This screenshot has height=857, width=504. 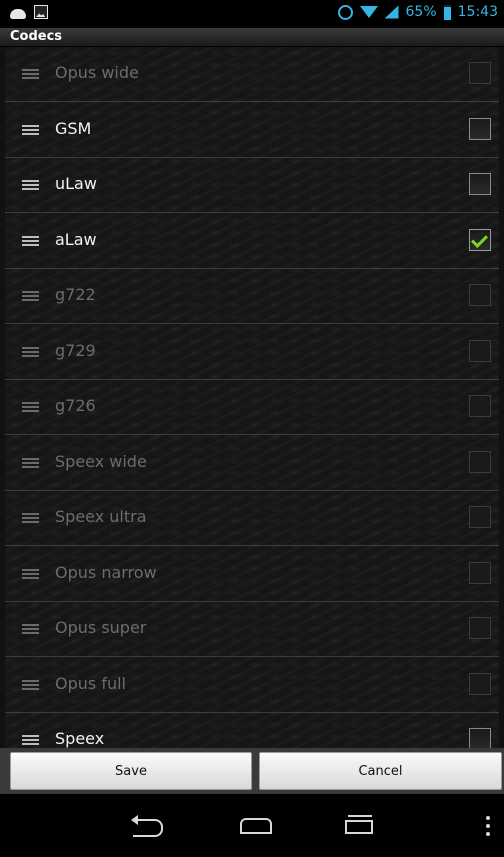 What do you see at coordinates (101, 461) in the screenshot?
I see `codec-name: Speex wide` at bounding box center [101, 461].